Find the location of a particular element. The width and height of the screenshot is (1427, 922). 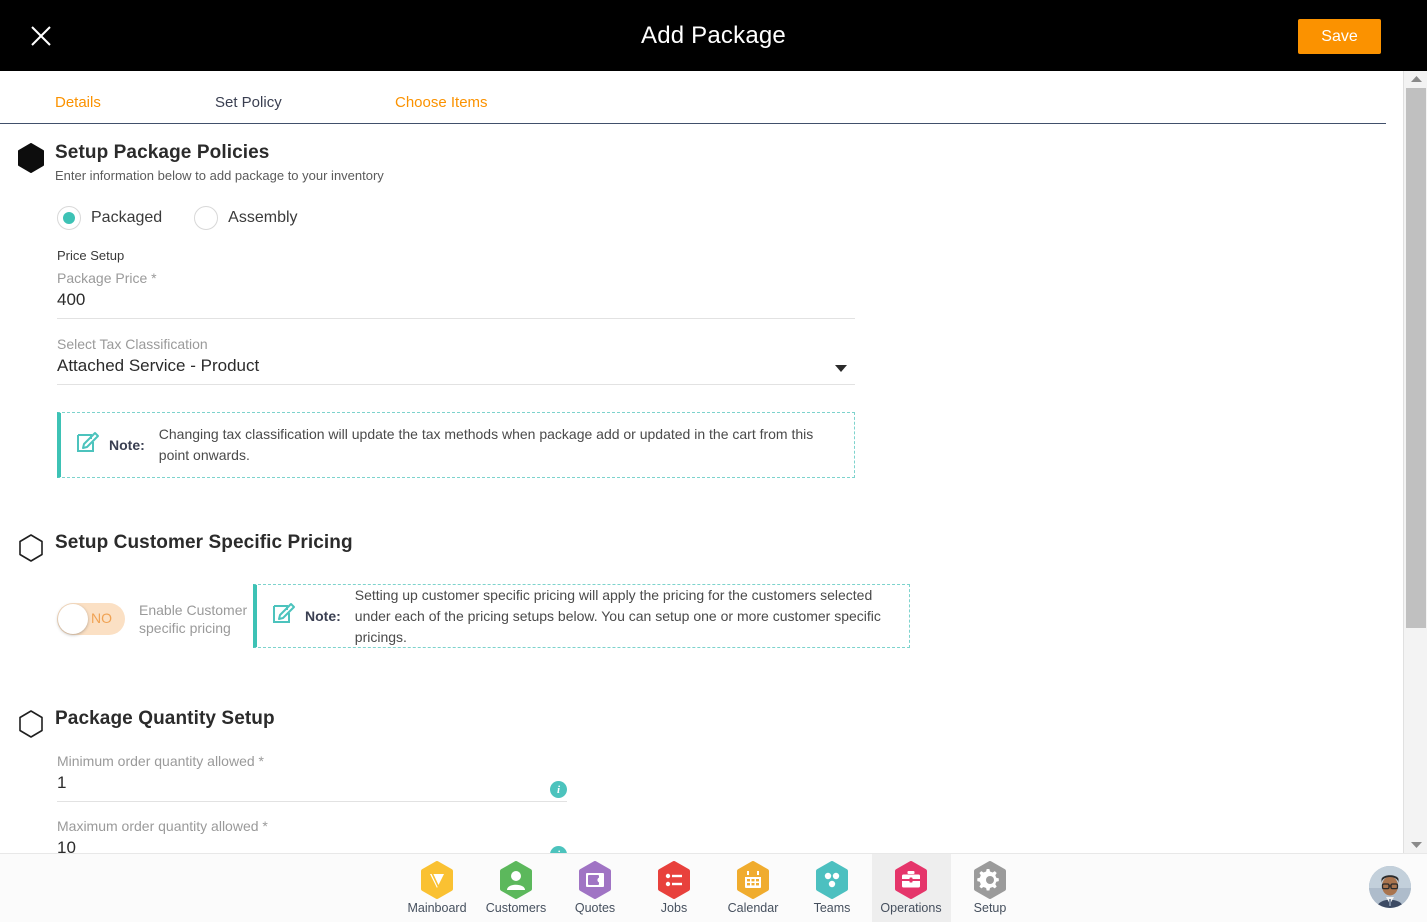

teams-icon is located at coordinates (832, 880).